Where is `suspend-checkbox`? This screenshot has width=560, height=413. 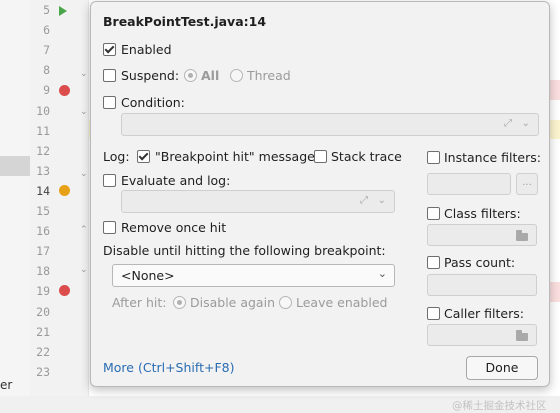
suspend-checkbox is located at coordinates (109, 75).